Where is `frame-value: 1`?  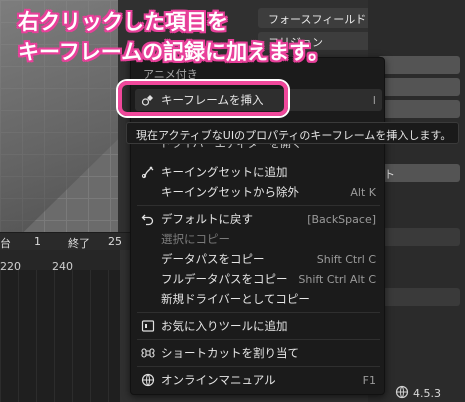 frame-value: 1 is located at coordinates (37, 241).